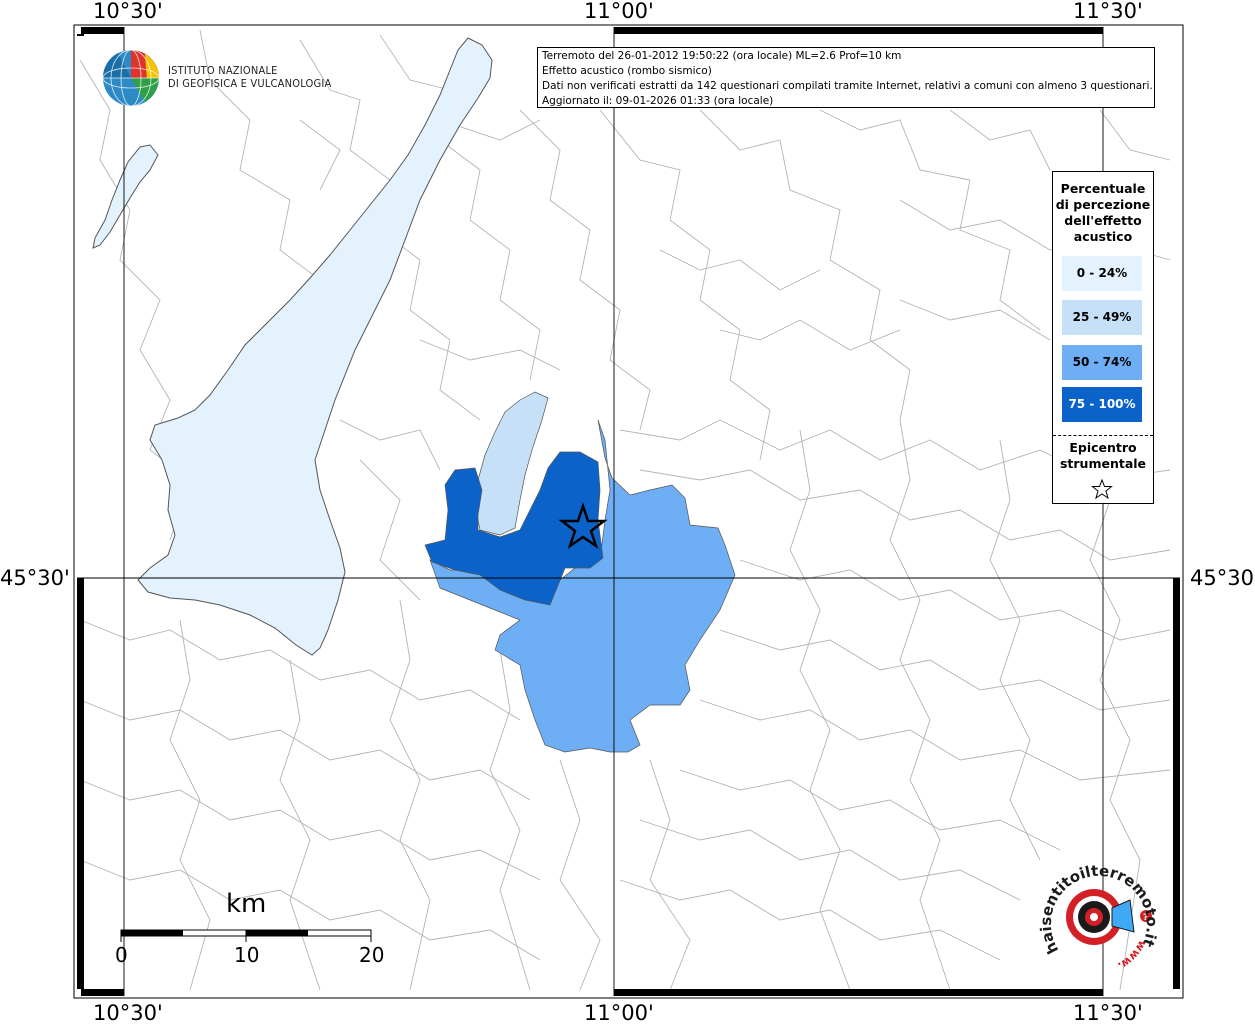 This screenshot has width=1255, height=1025. I want to click on event-info-line-2: Effetto acustico (rombo sismico), so click(627, 71).